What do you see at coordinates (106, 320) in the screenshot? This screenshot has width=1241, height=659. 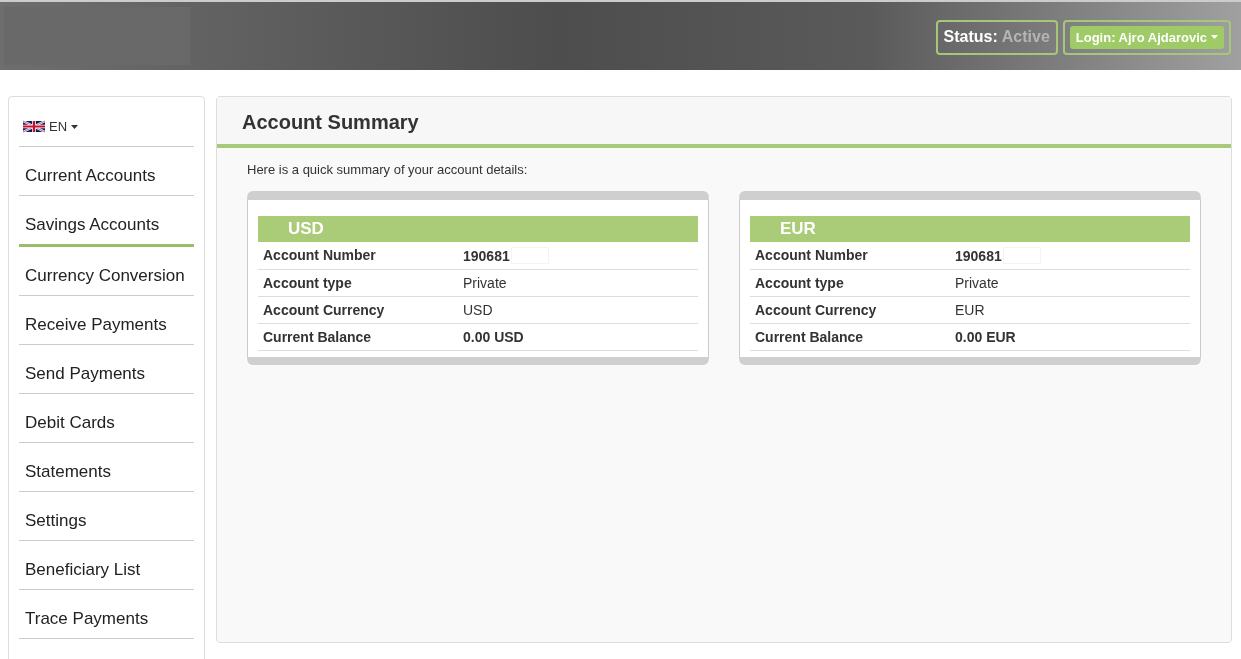 I see `sidebar-item: Receive Payments` at bounding box center [106, 320].